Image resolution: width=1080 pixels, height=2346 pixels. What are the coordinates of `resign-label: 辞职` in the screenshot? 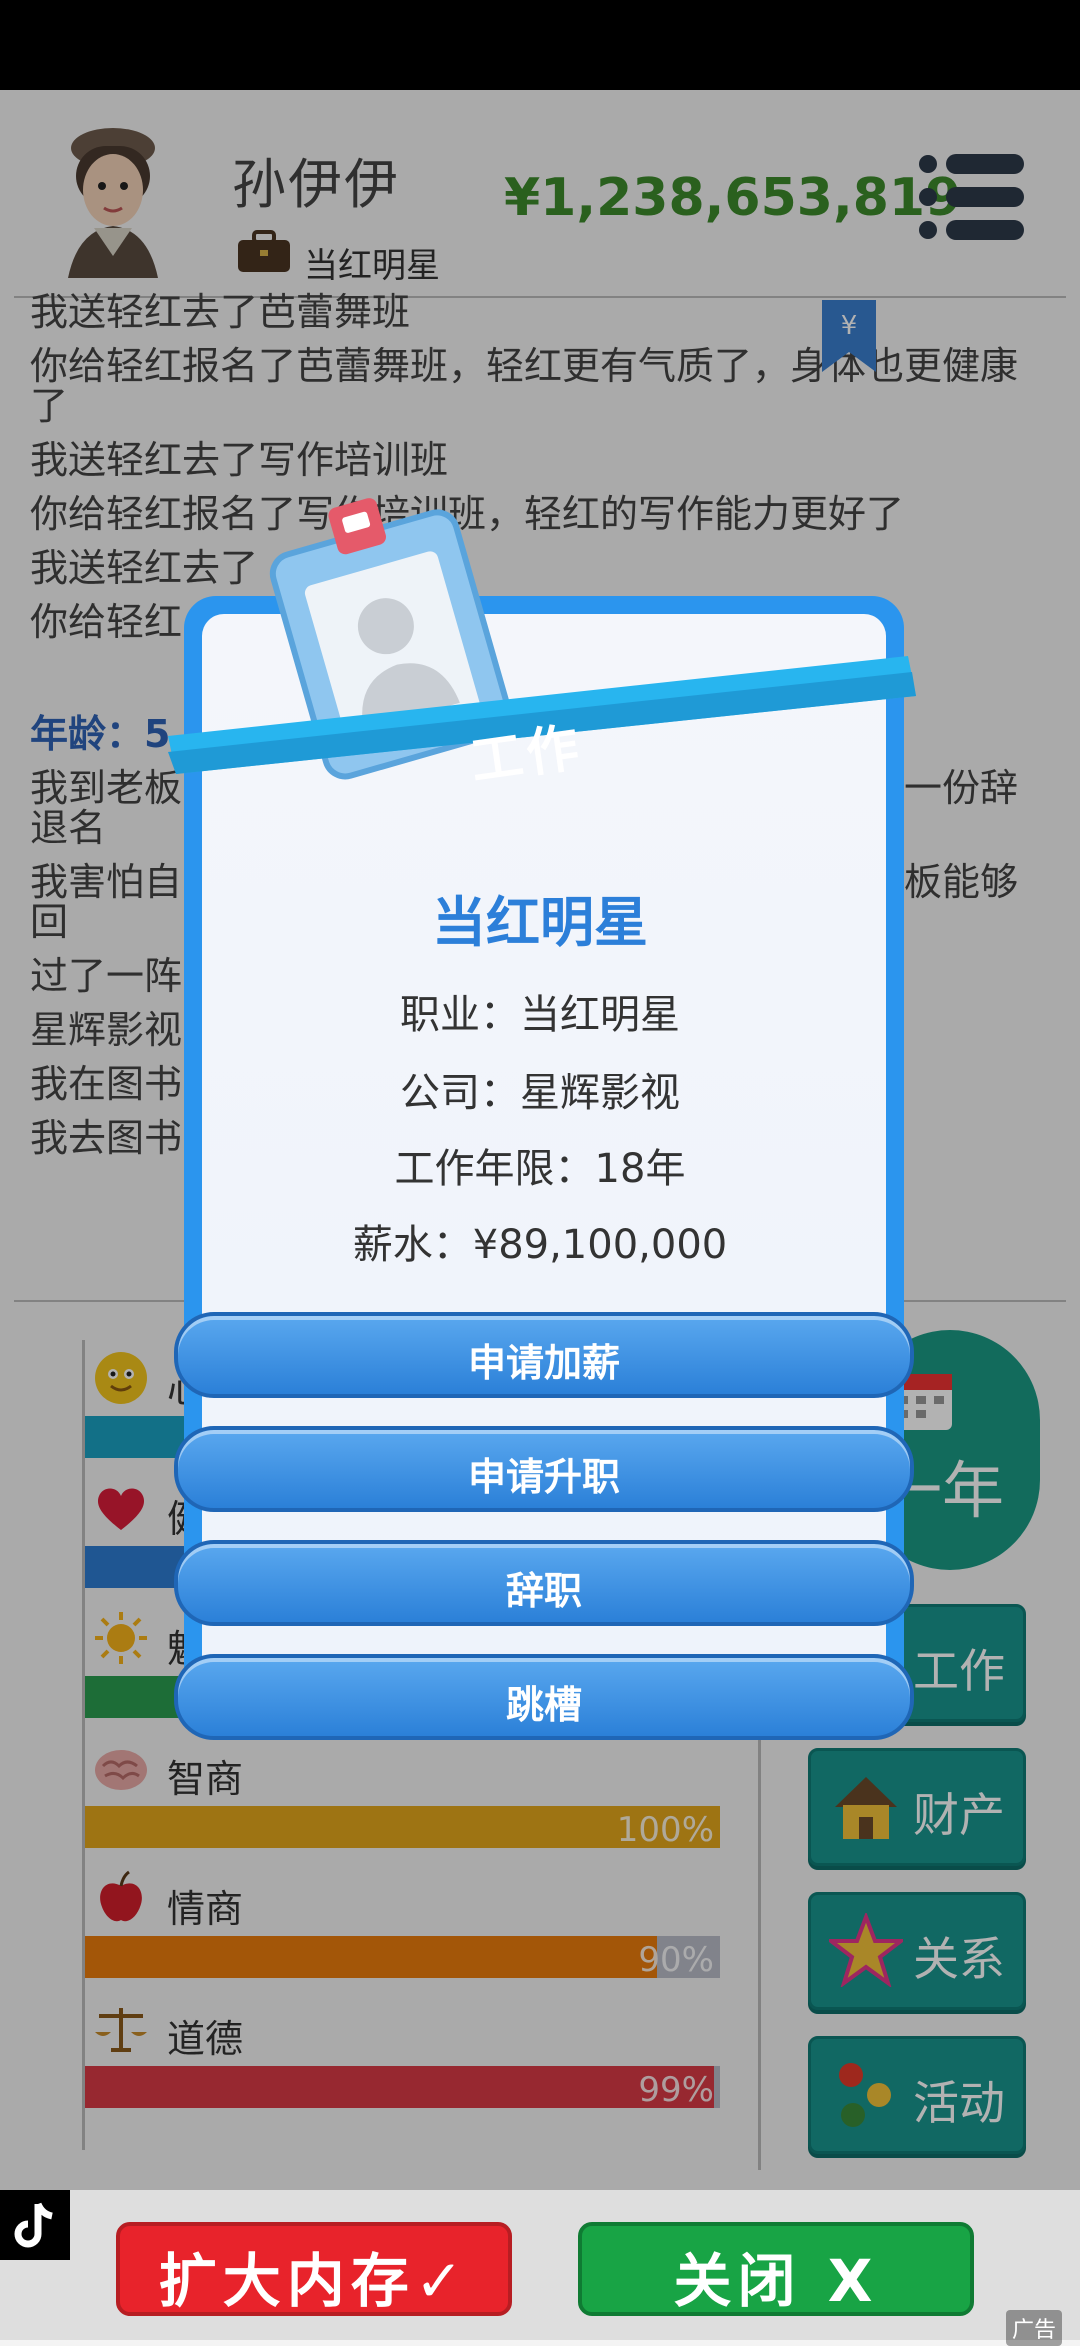 It's located at (543, 1591).